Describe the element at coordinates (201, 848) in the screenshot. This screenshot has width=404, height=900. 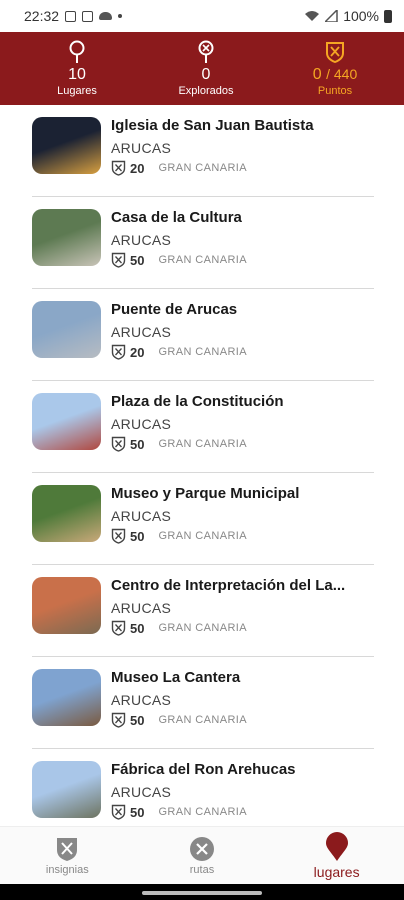
I see `routes-icon` at that location.